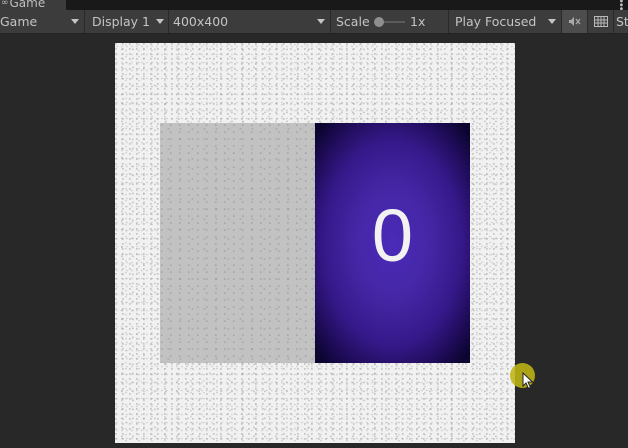  I want to click on mute-audio-button, so click(574, 21).